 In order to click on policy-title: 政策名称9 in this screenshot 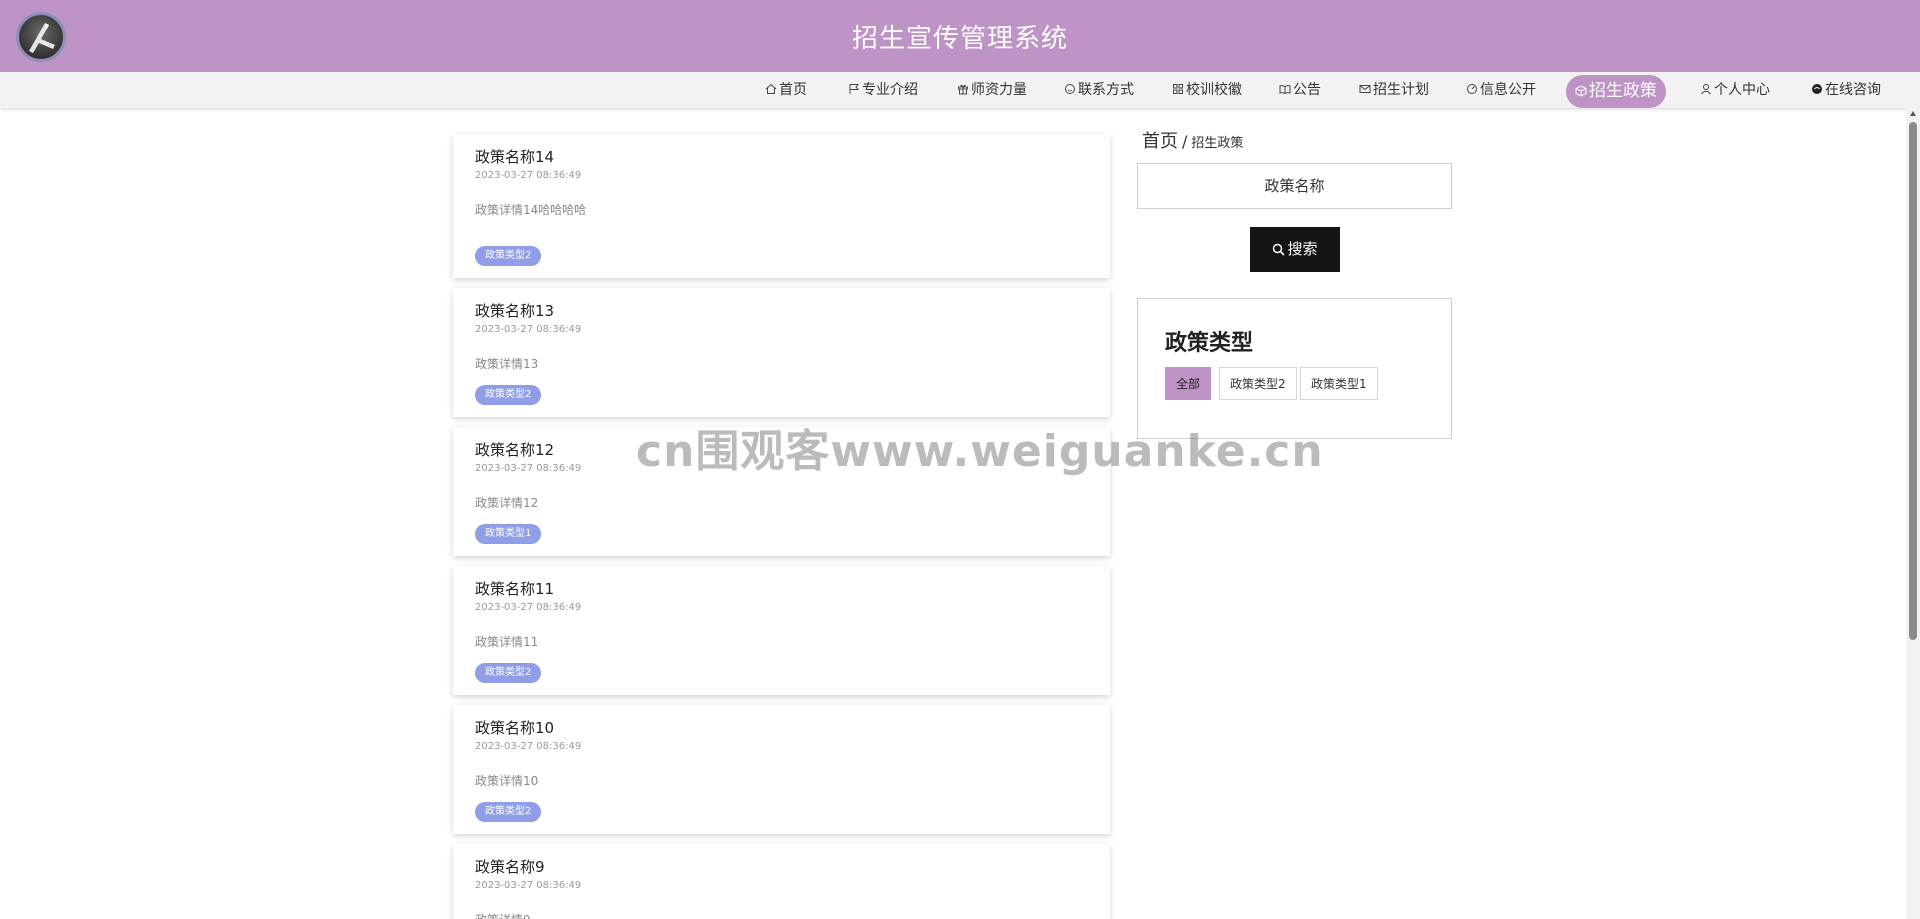, I will do `click(510, 866)`.